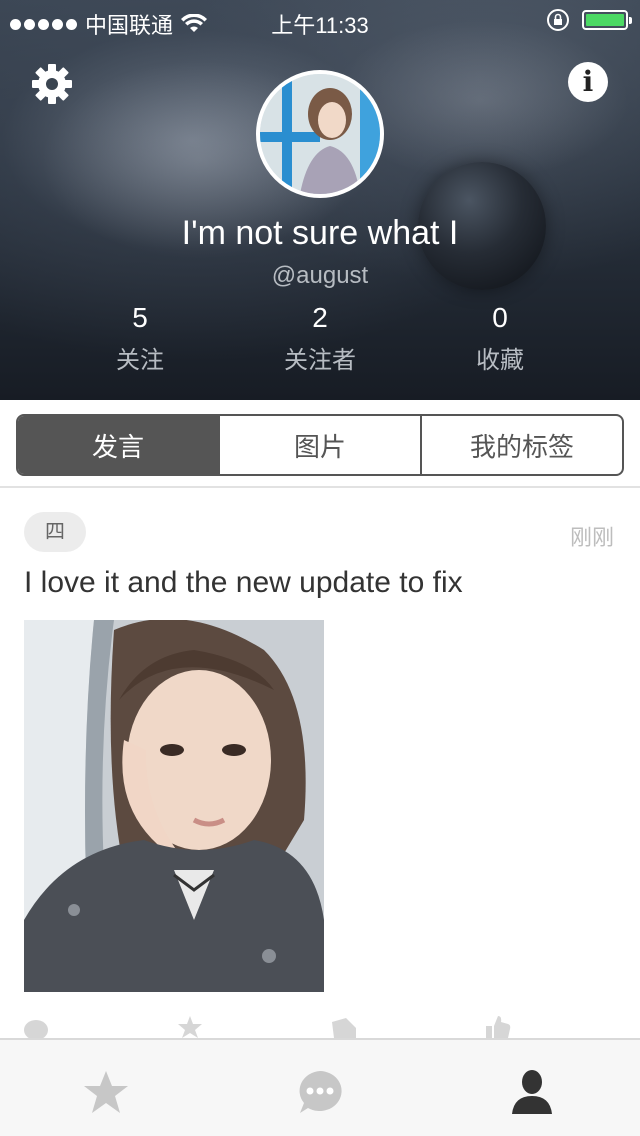 This screenshot has height=1136, width=640. I want to click on gear-icon, so click(52, 84).